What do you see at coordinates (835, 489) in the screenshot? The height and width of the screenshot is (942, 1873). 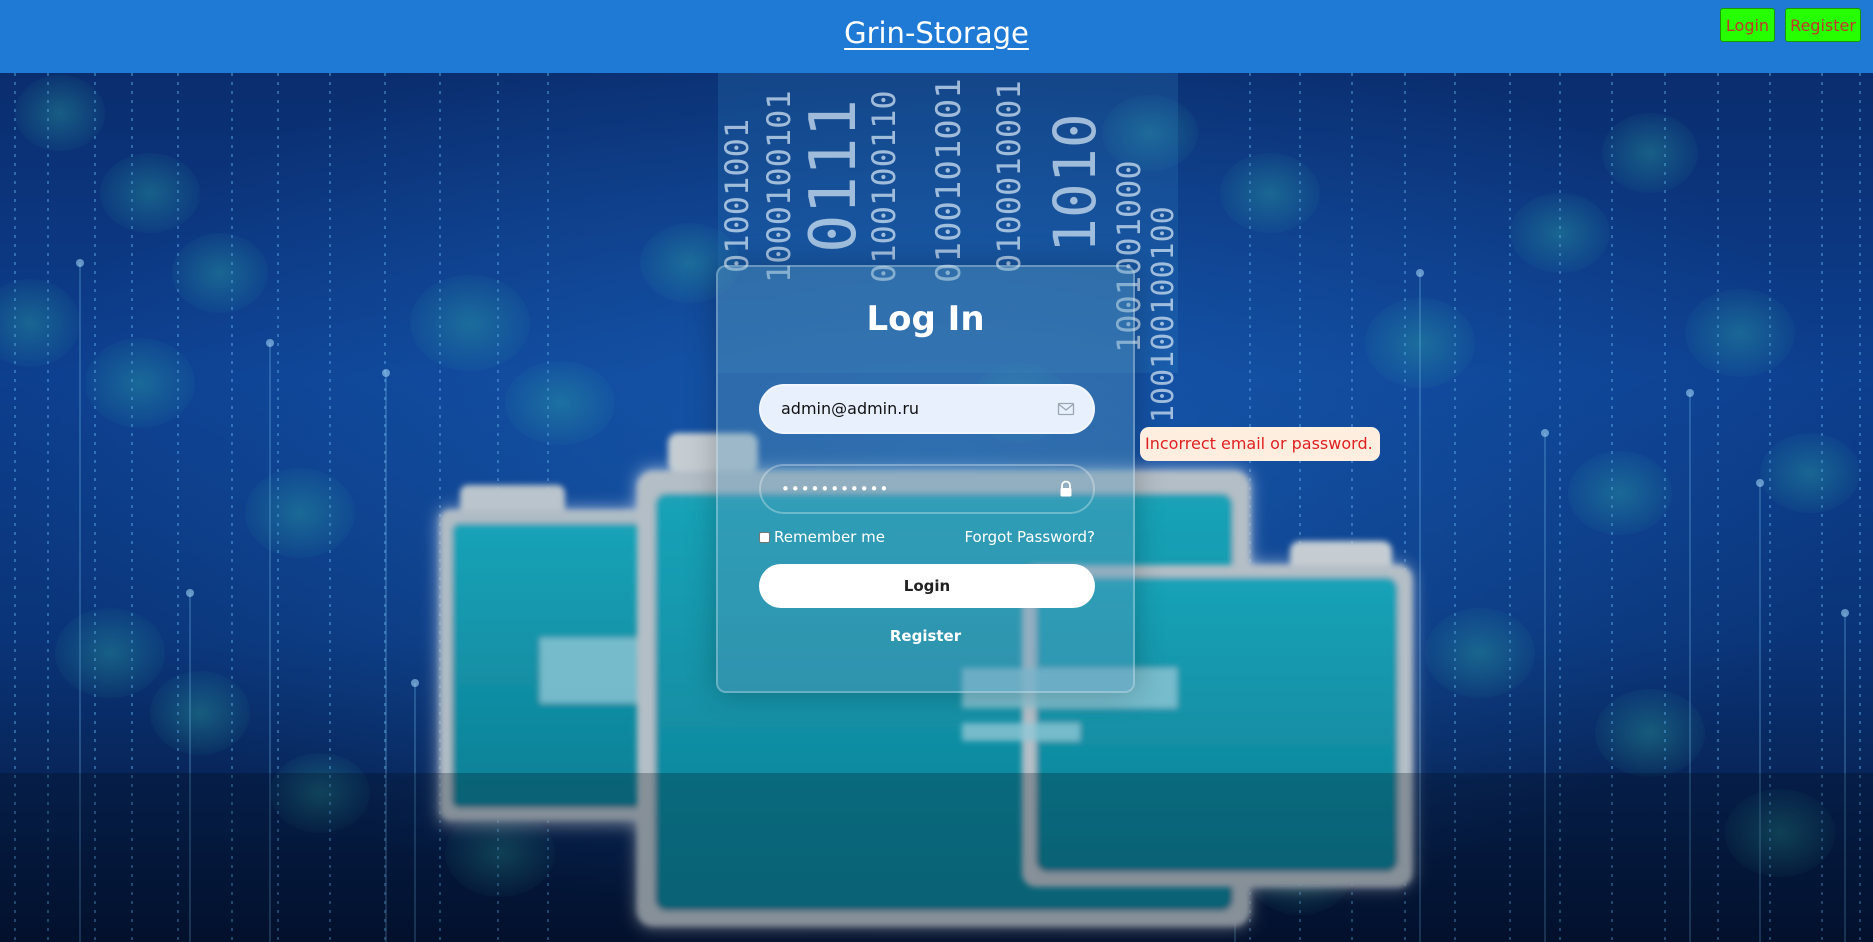 I see `password-input: •••••••••••` at bounding box center [835, 489].